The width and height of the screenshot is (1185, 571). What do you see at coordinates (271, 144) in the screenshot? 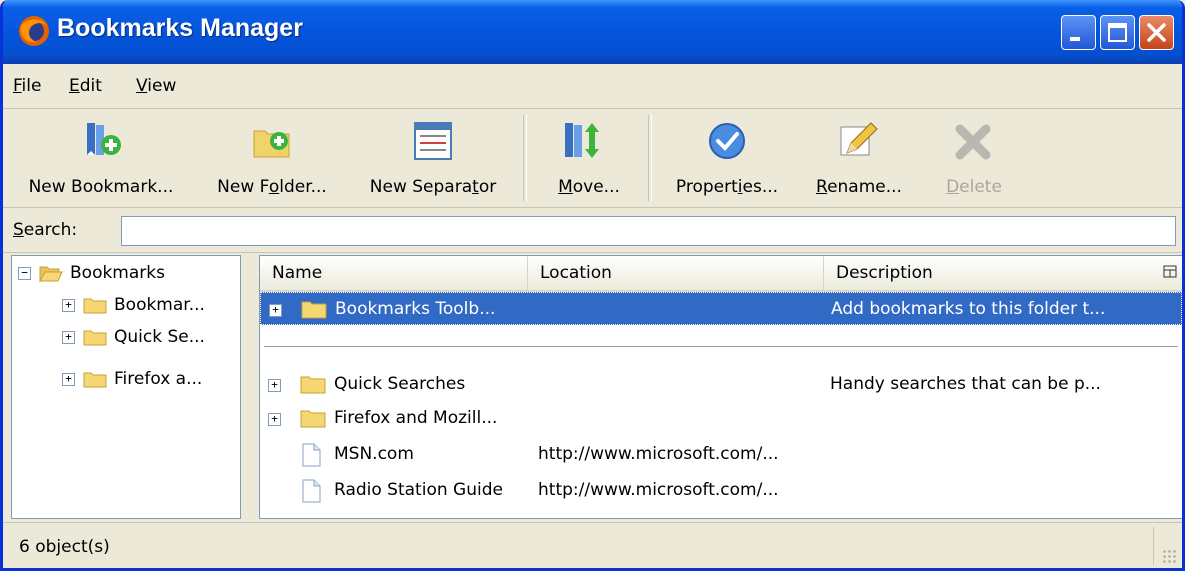
I see `new-folder-icon` at bounding box center [271, 144].